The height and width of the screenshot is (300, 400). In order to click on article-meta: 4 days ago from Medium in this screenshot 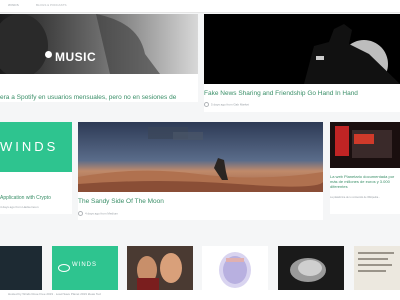, I will do `click(98, 213)`.